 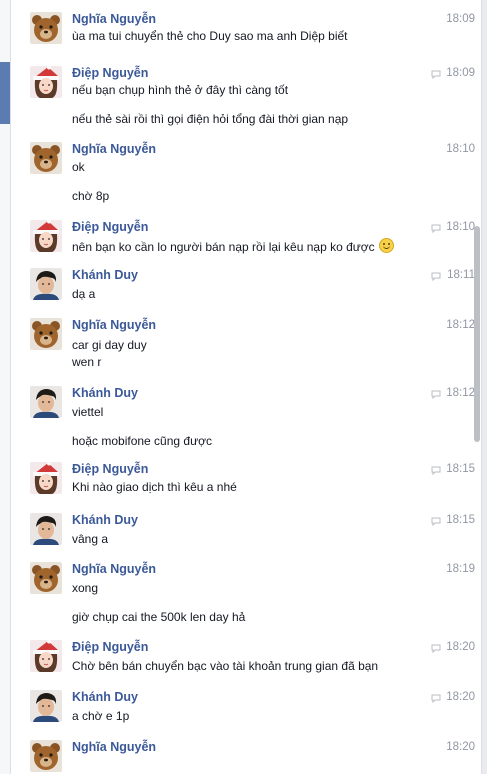 I want to click on message-text: viettel, so click(x=87, y=412).